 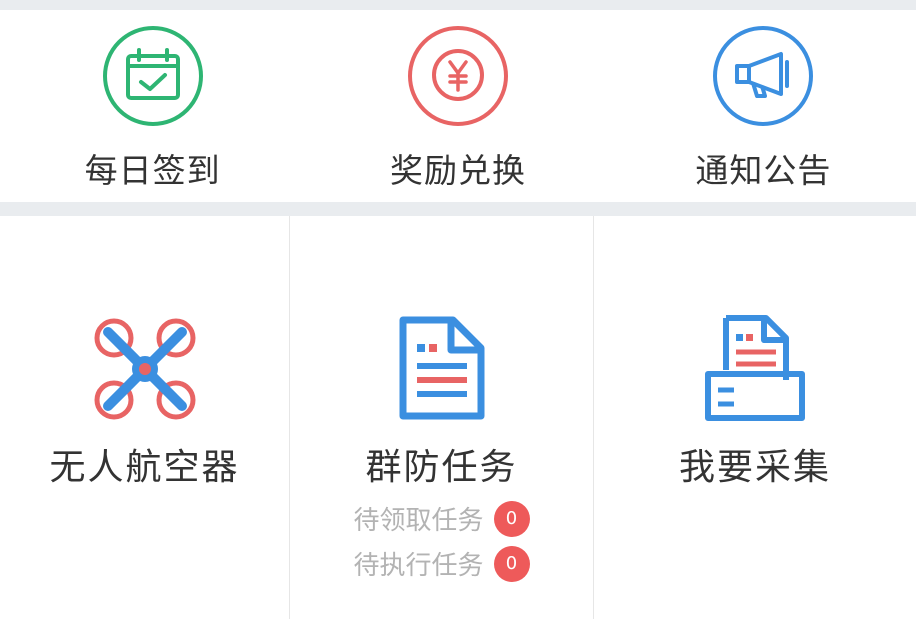 I want to click on daily-checkin-button: 每日签到, so click(x=152, y=106).